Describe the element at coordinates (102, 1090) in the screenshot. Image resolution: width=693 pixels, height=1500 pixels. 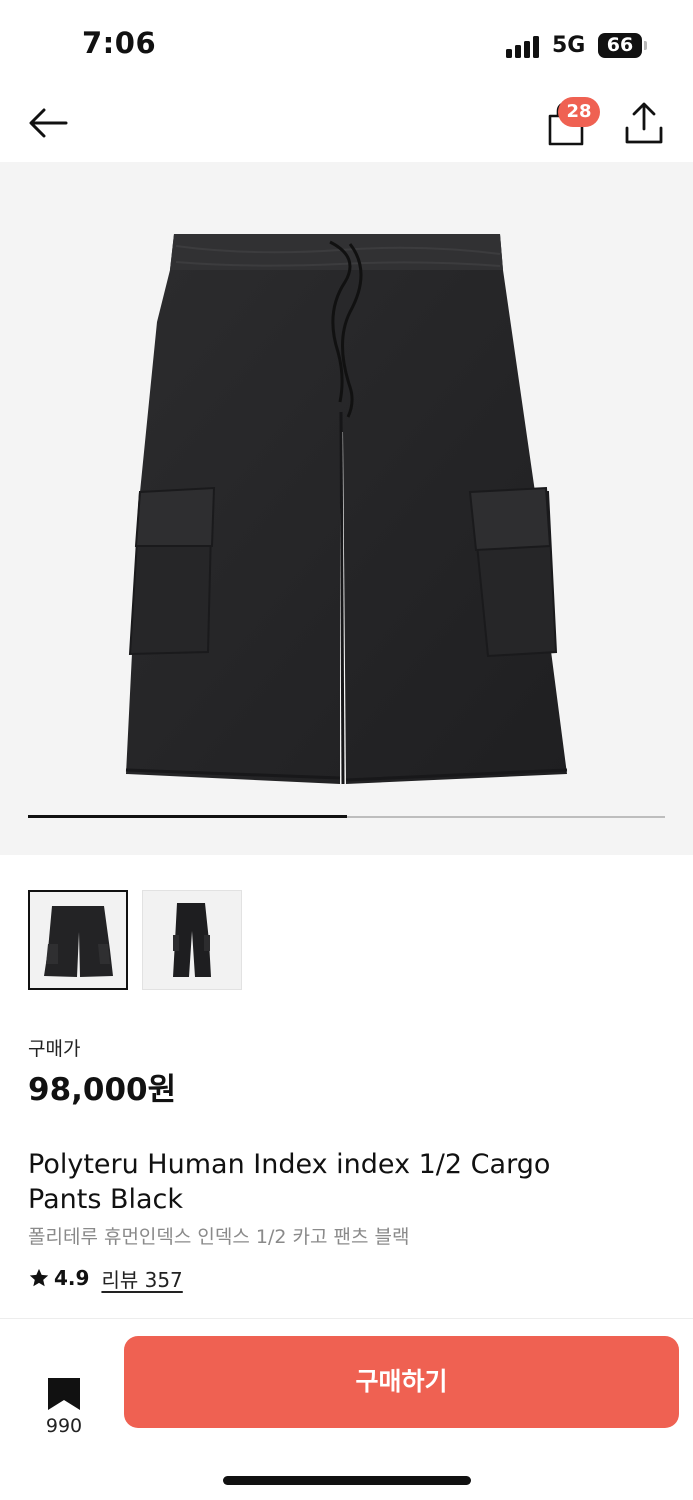
I see `price-value: 98,000원` at that location.